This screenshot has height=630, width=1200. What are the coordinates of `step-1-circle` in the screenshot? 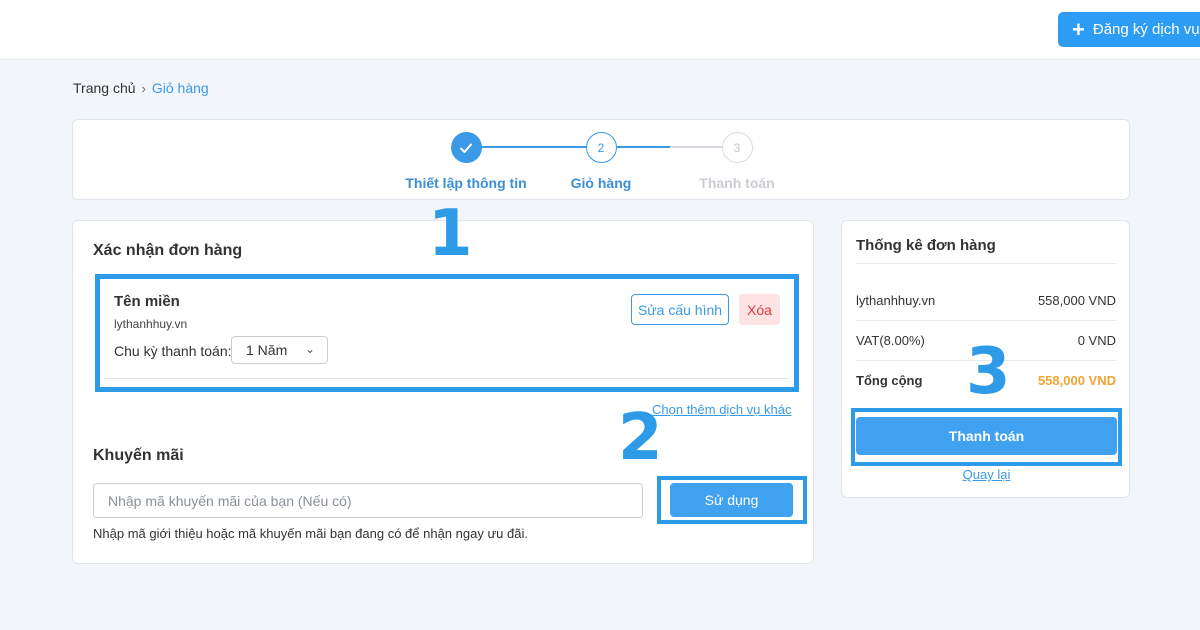 It's located at (466, 147).